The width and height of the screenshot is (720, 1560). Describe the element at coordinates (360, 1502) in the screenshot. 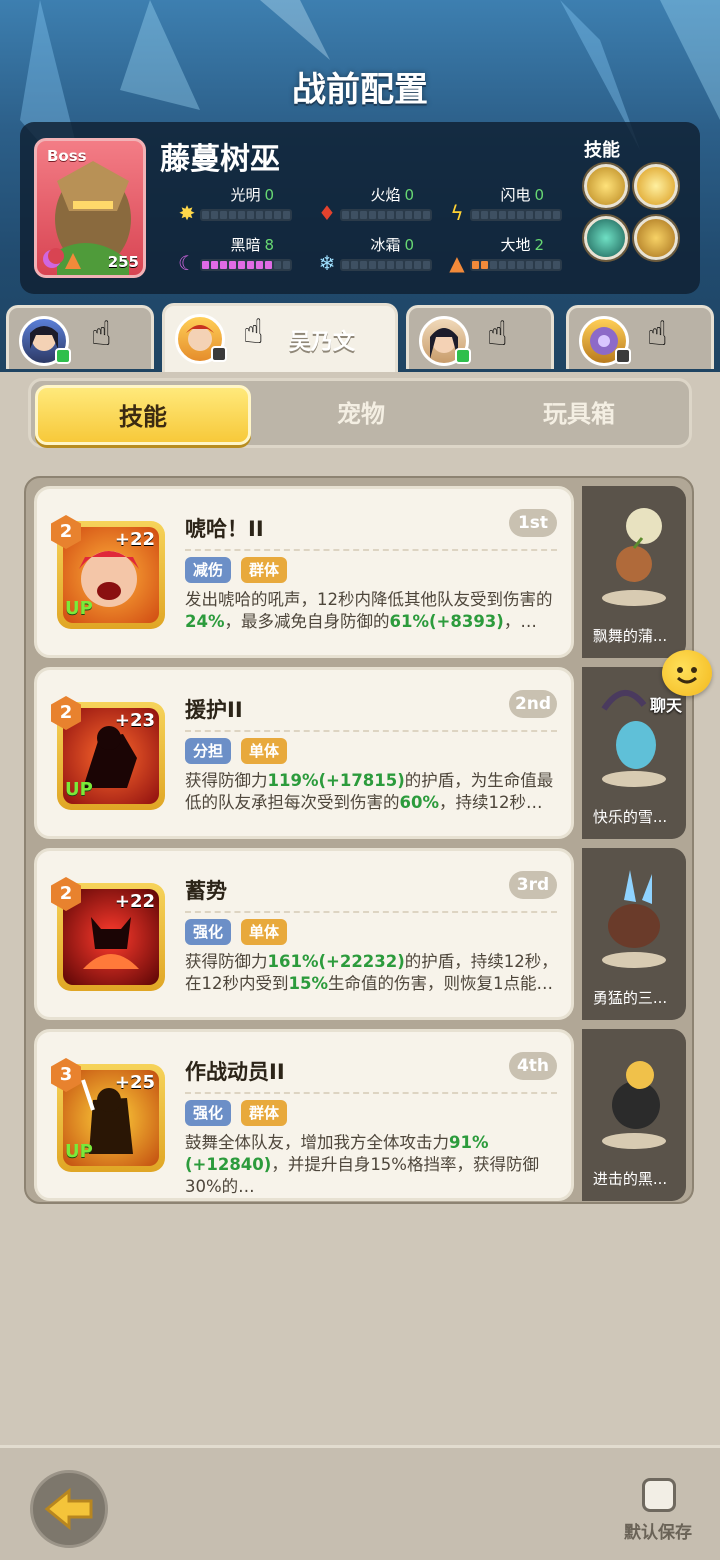

I see `bottom-bar: 默认保存` at that location.